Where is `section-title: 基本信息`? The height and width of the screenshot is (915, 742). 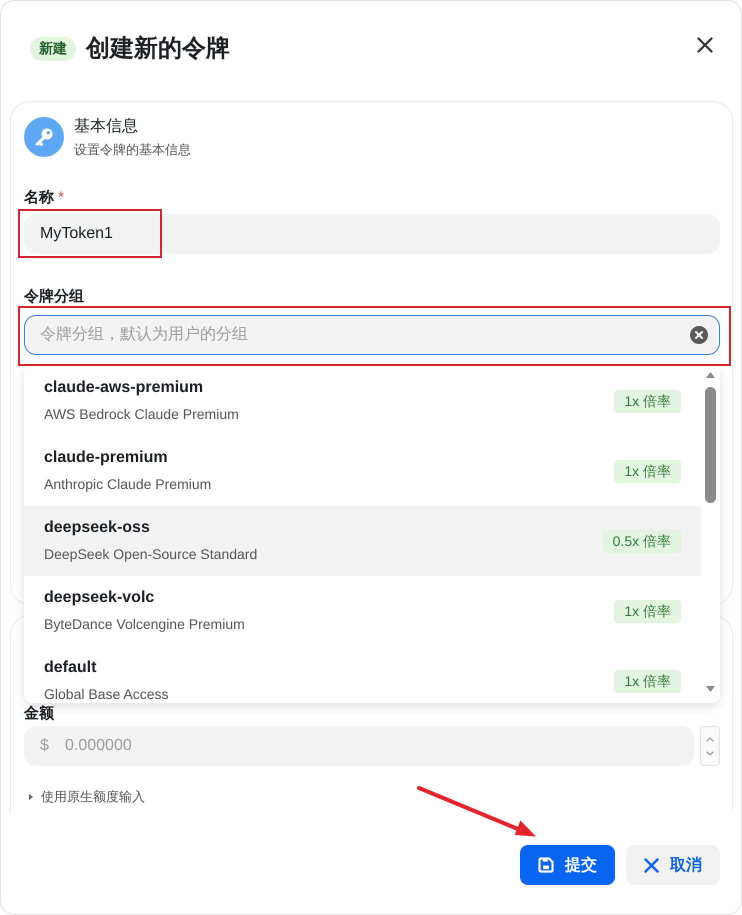
section-title: 基本信息 is located at coordinates (106, 127).